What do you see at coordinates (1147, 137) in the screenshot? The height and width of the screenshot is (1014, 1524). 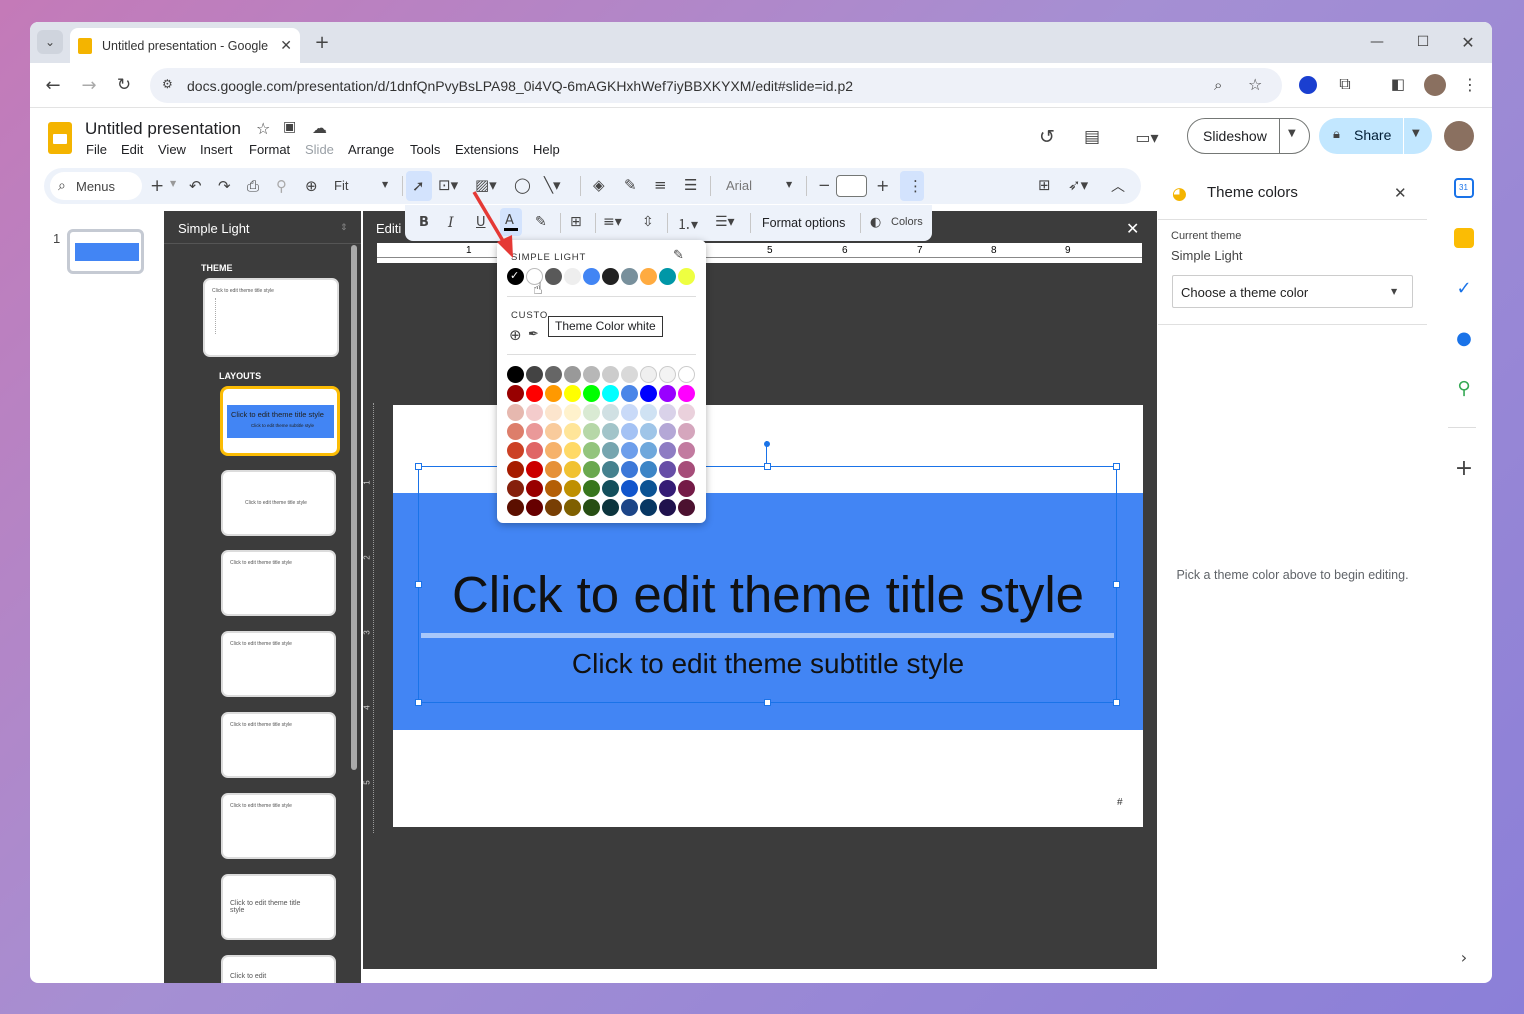 I see `meet-icon: ▭▾` at bounding box center [1147, 137].